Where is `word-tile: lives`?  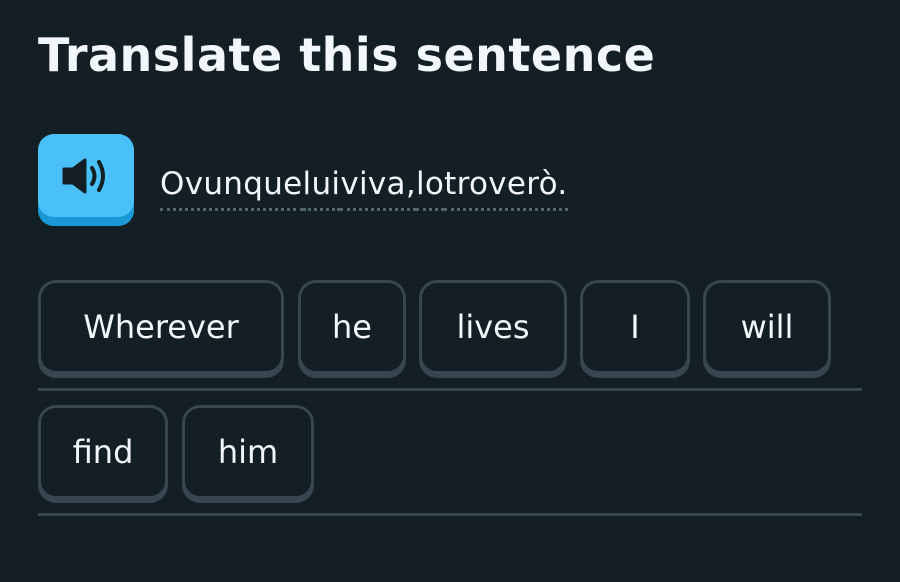 word-tile: lives is located at coordinates (493, 327).